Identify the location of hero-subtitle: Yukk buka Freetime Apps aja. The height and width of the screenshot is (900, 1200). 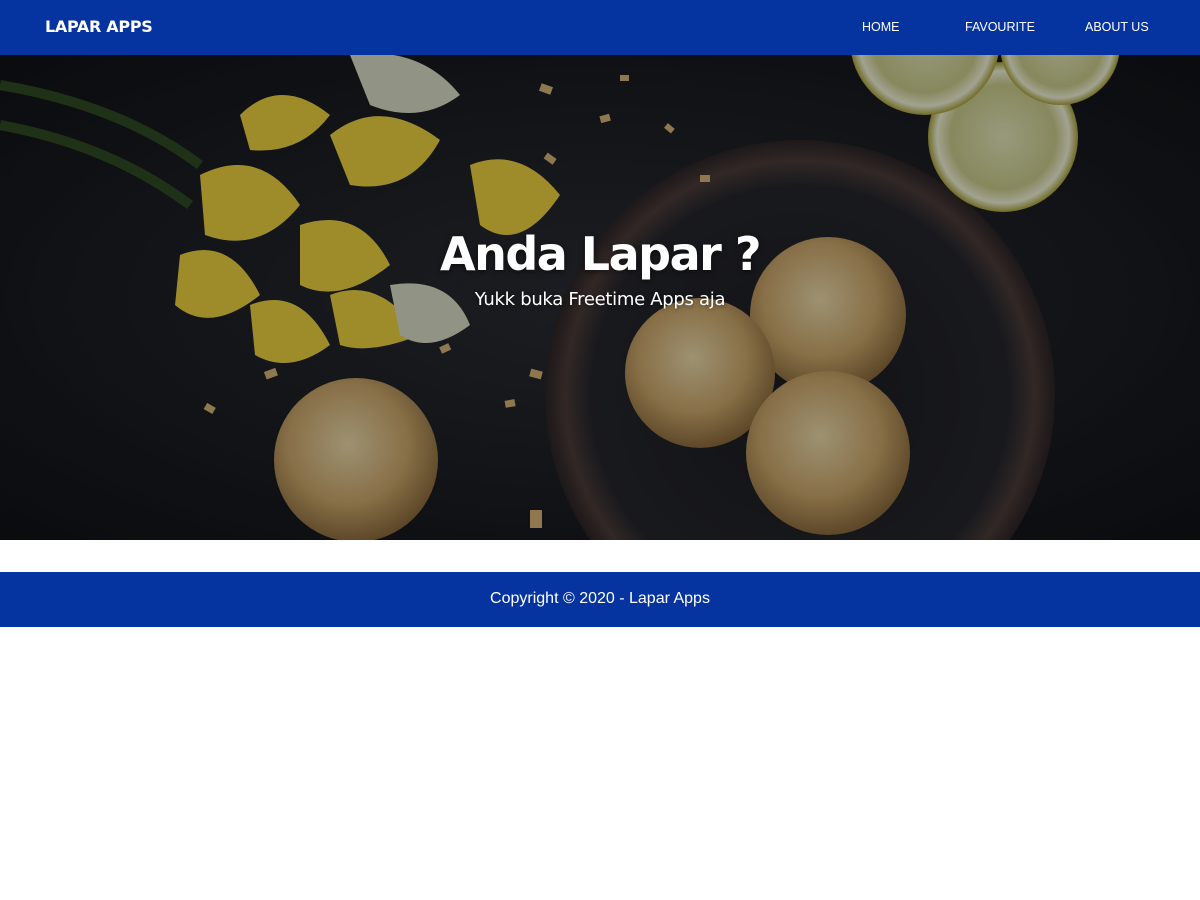
(600, 299).